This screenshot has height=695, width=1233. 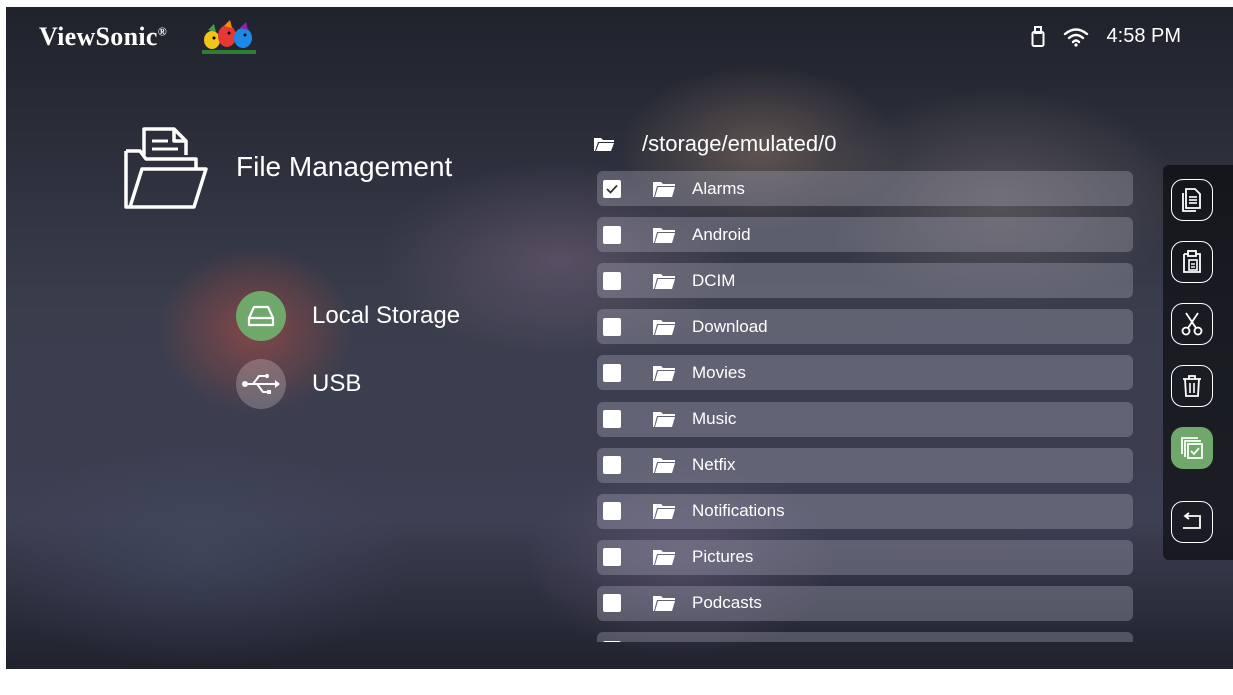 What do you see at coordinates (719, 372) in the screenshot?
I see `file-name: Movies` at bounding box center [719, 372].